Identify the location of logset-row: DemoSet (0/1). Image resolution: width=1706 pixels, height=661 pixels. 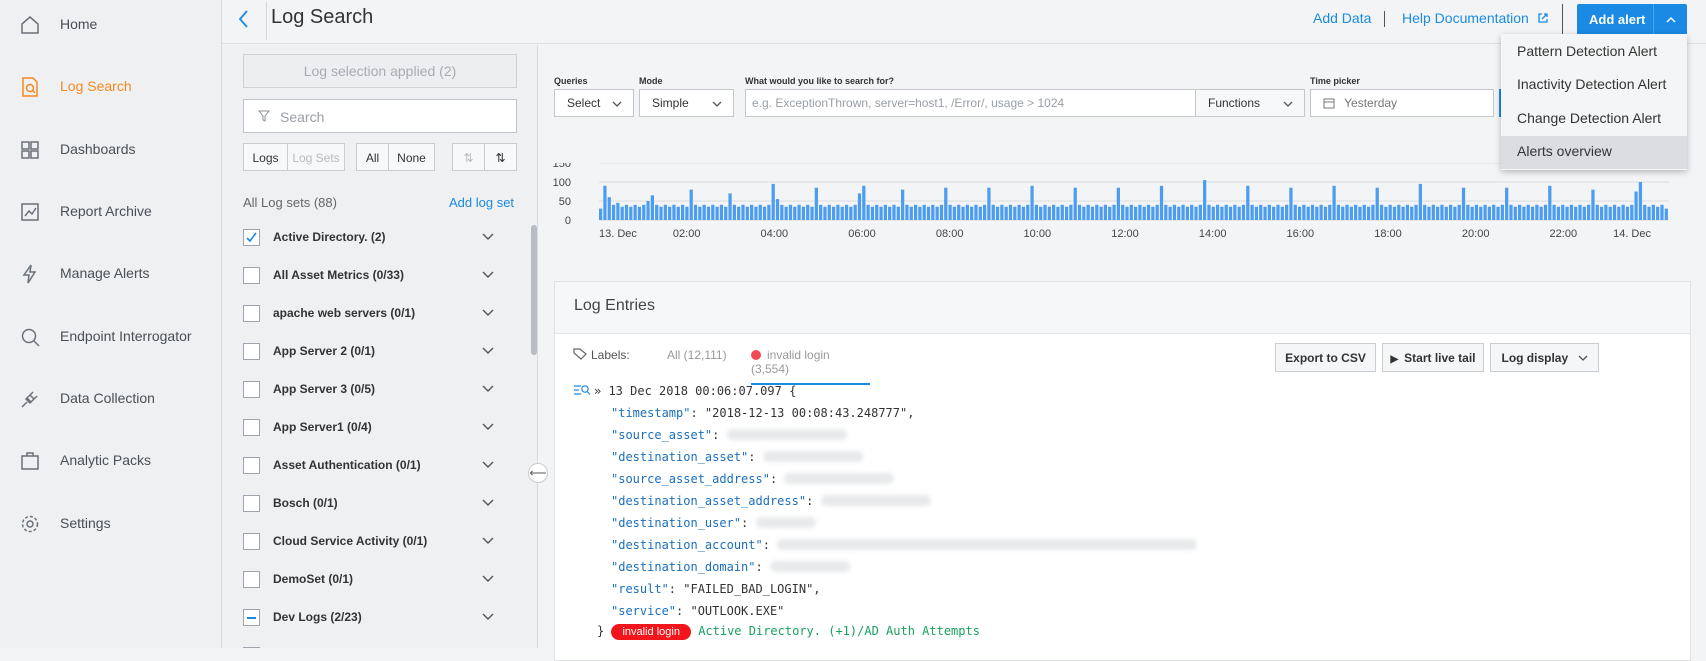
(371, 582).